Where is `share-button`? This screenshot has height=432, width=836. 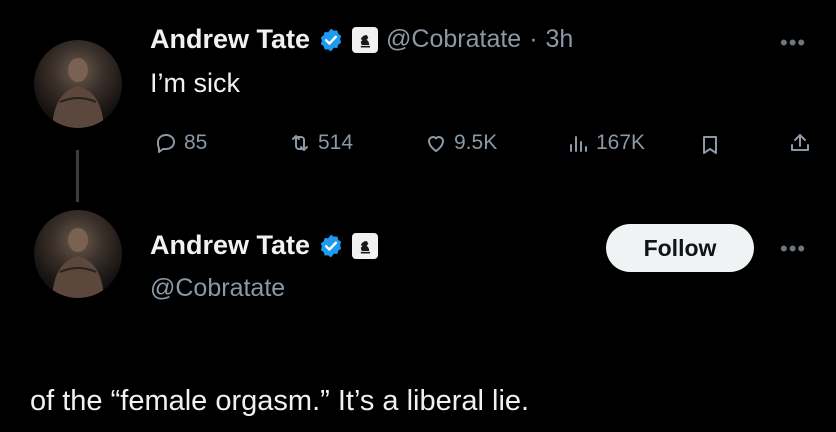
share-button is located at coordinates (800, 145).